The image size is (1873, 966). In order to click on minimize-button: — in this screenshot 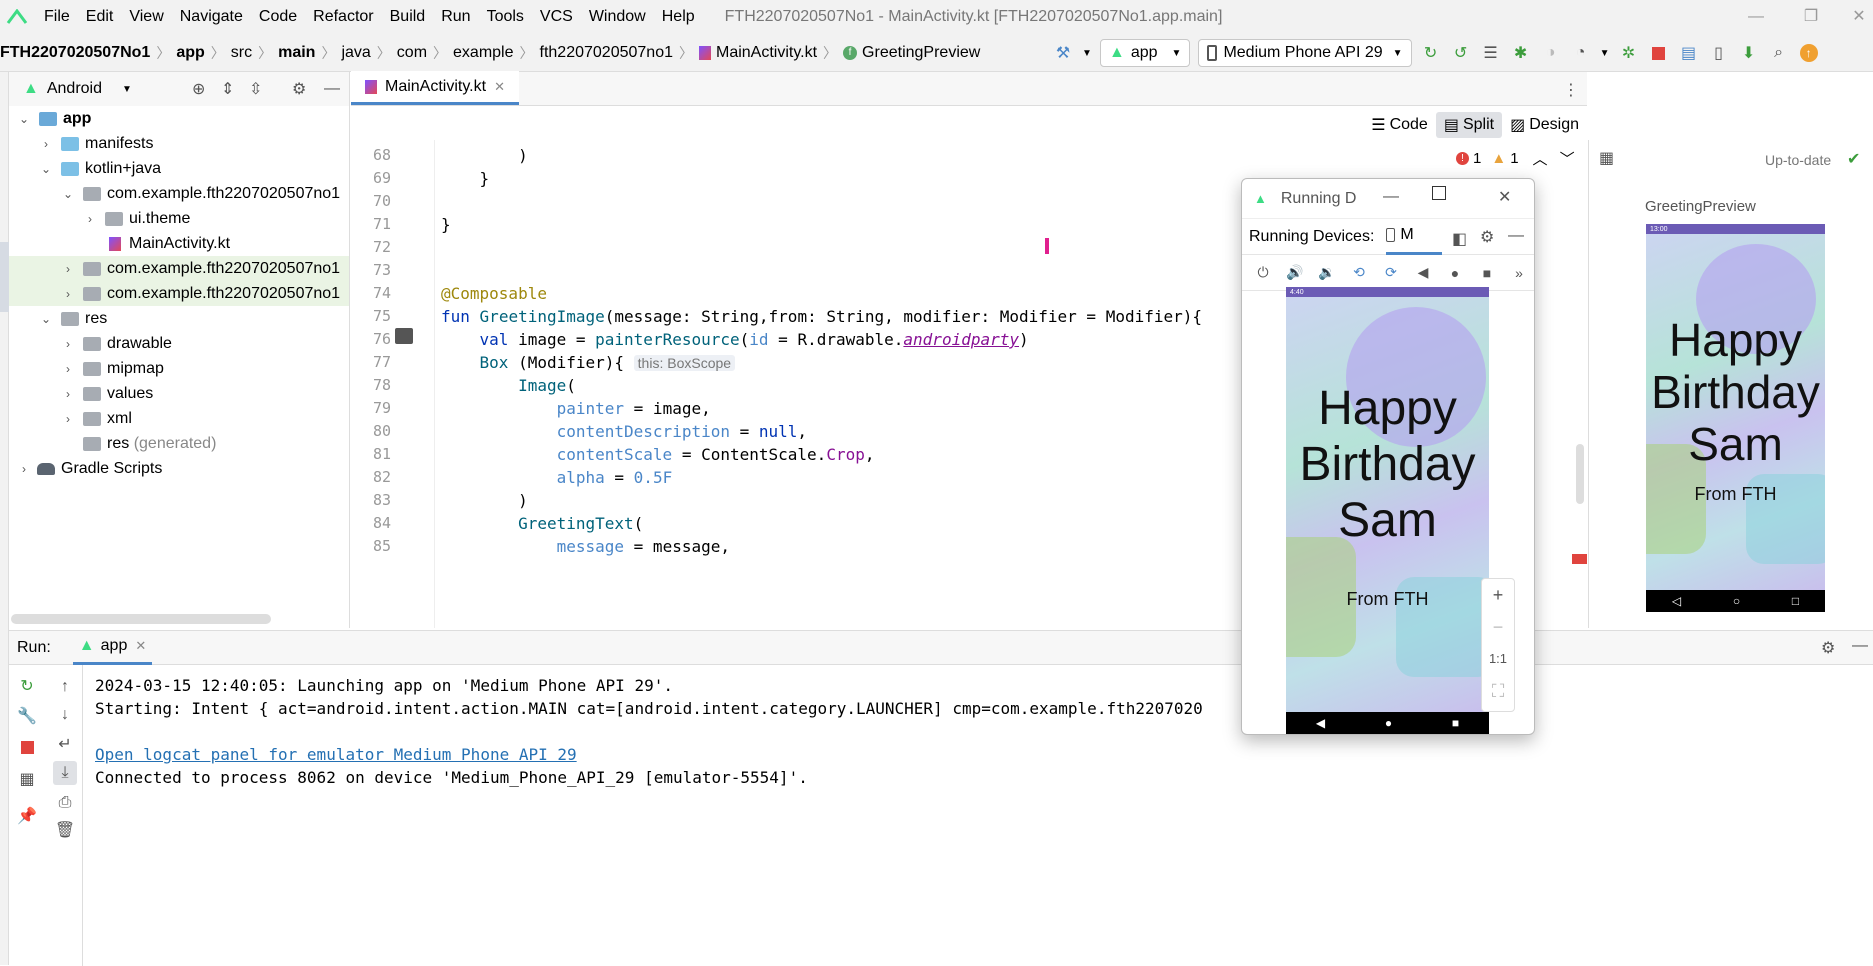, I will do `click(1391, 197)`.